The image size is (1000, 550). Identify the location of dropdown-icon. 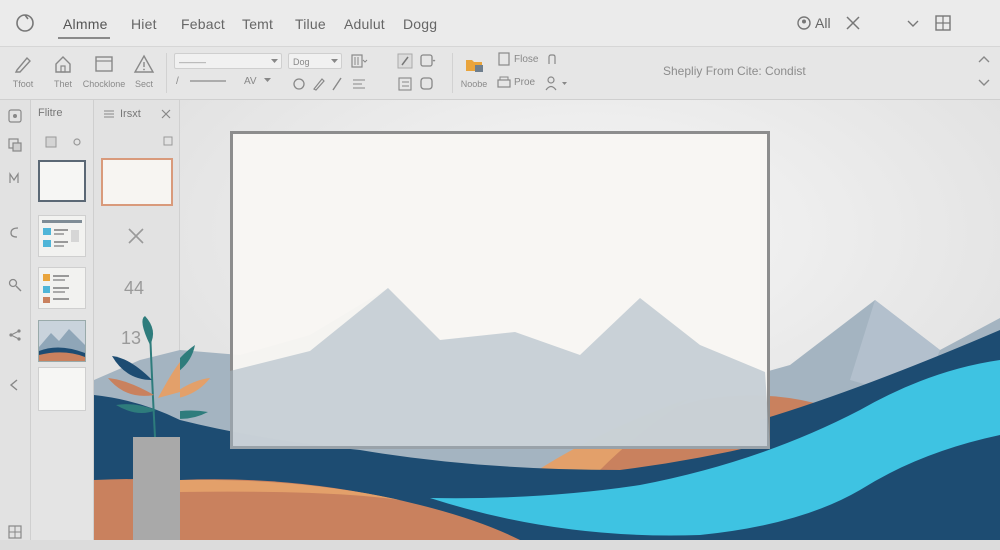
(913, 23).